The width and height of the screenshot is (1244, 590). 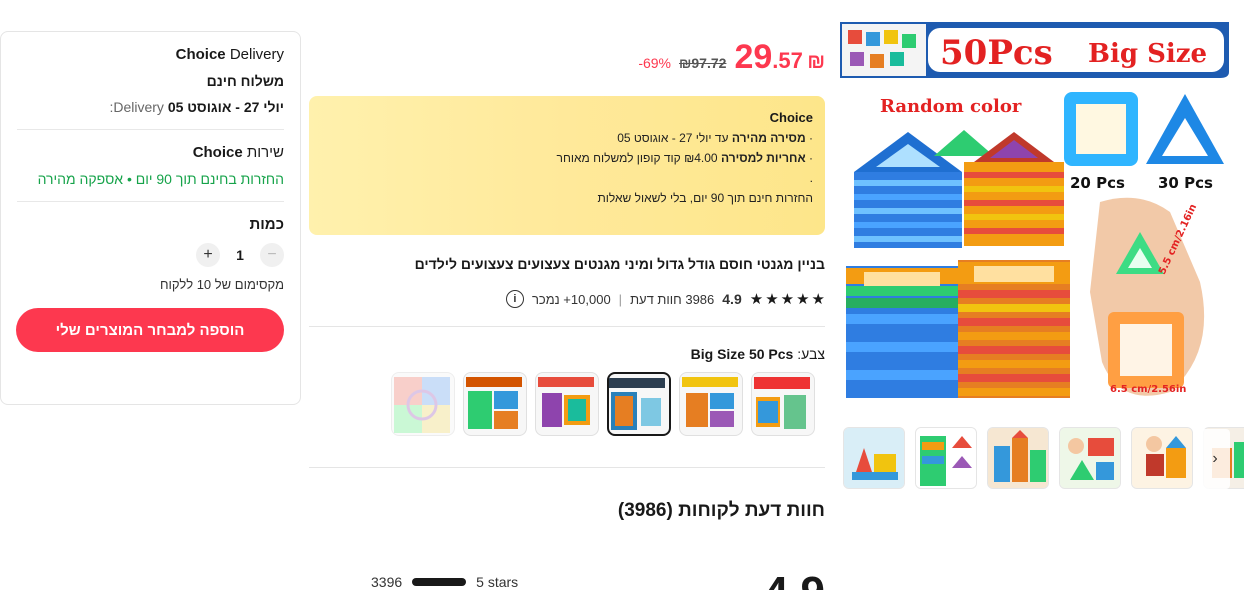 What do you see at coordinates (763, 158) in the screenshot?
I see `delivery-guarantee-label: אחריות למסירה` at bounding box center [763, 158].